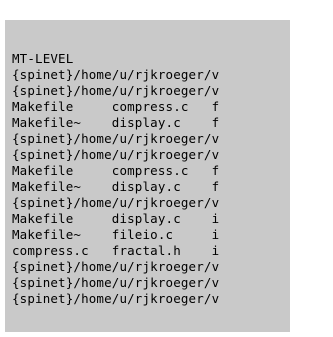  I want to click on terminal-line: Makefile~ fileio.c i, so click(116, 234).